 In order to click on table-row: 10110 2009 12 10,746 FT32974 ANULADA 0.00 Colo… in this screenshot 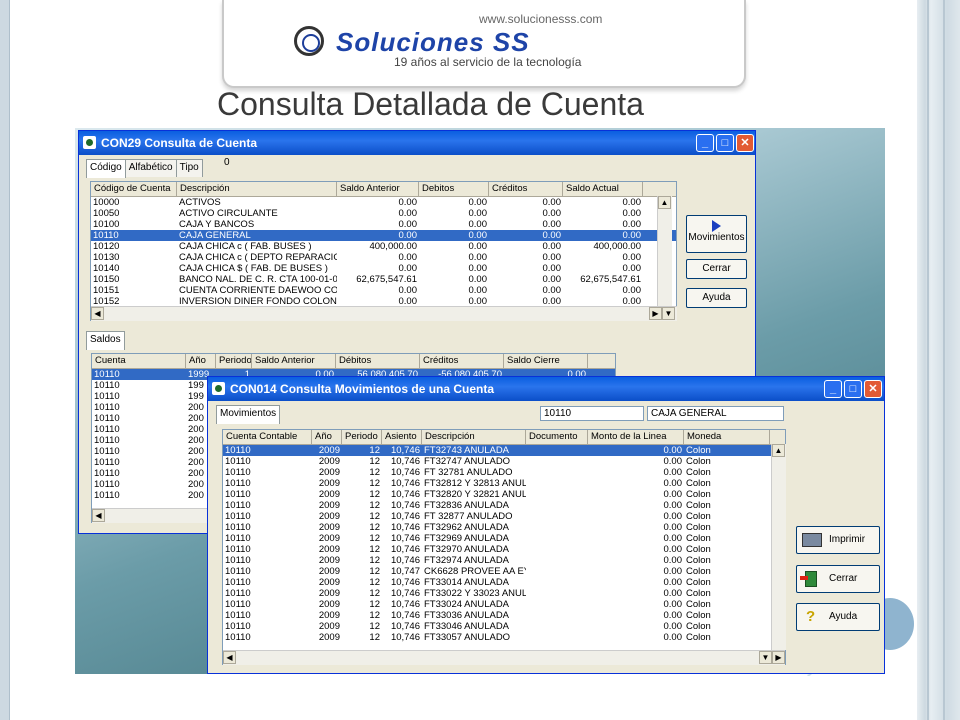, I will do `click(504, 560)`.